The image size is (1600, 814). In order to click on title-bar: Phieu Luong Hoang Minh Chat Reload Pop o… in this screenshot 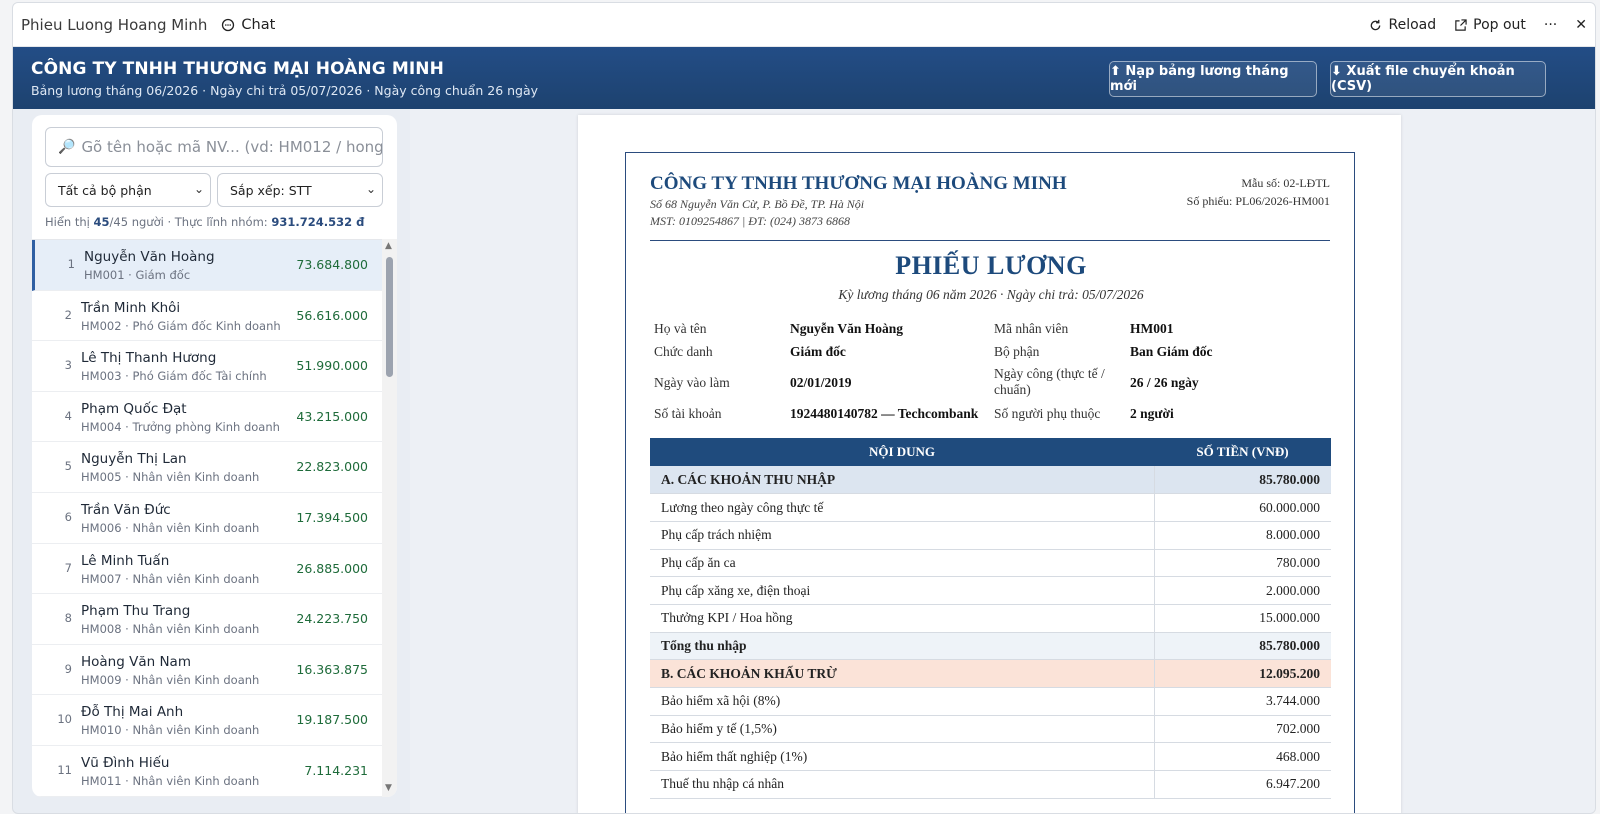, I will do `click(804, 25)`.